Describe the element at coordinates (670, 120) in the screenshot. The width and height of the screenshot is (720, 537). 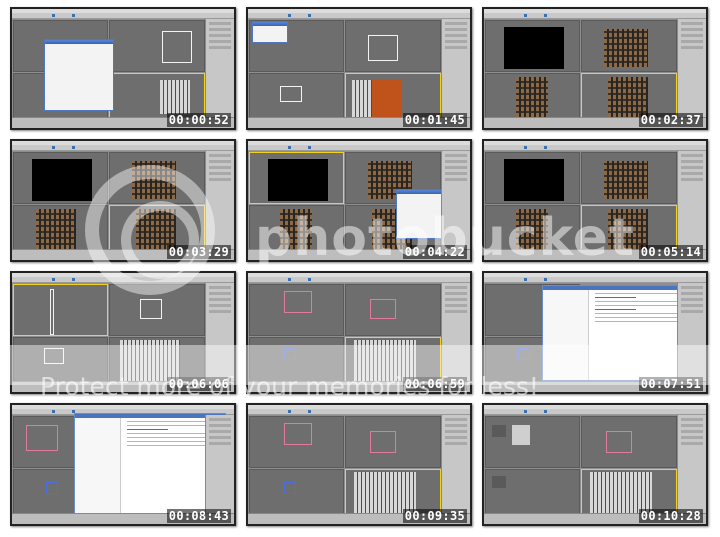
I see `timecode: 00:02:37` at that location.